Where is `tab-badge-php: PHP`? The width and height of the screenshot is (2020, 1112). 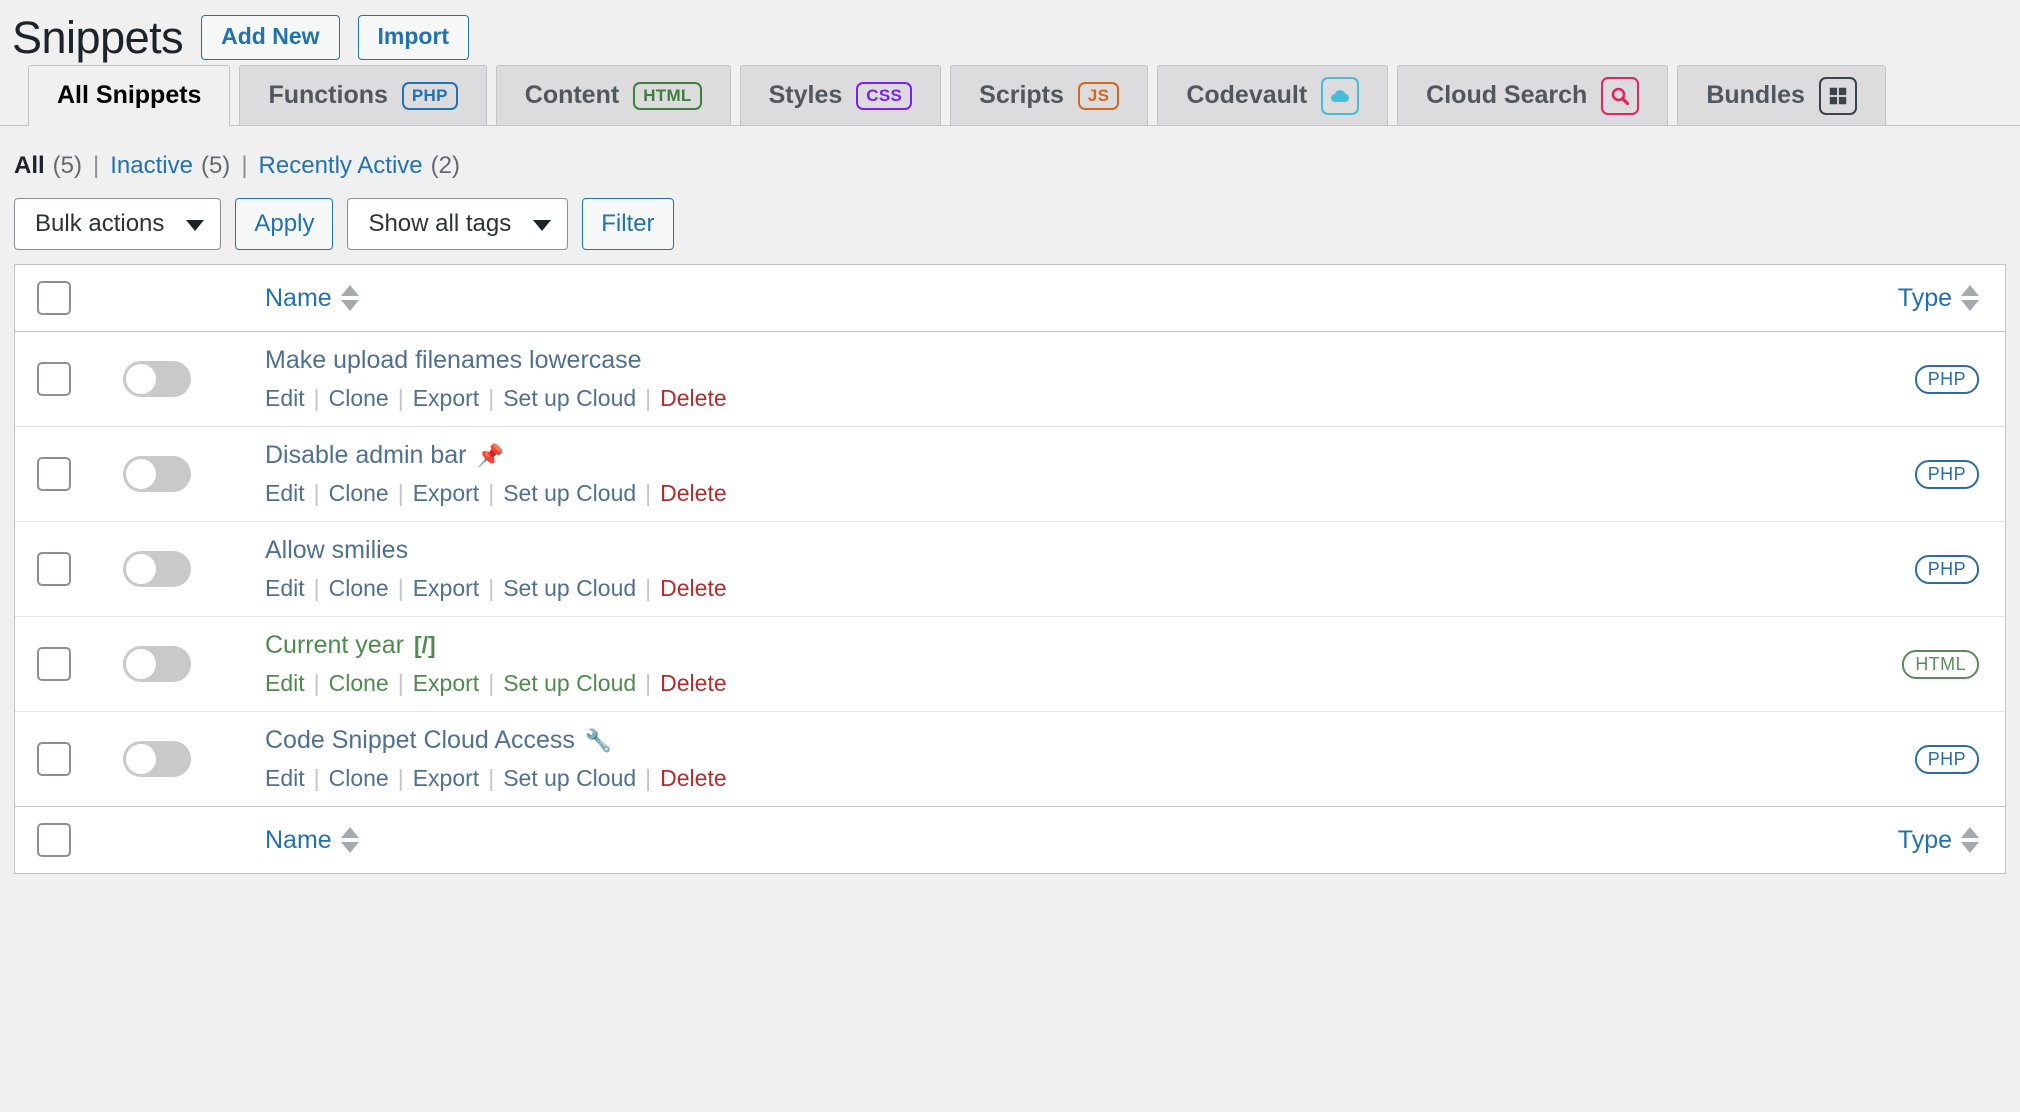 tab-badge-php: PHP is located at coordinates (429, 95).